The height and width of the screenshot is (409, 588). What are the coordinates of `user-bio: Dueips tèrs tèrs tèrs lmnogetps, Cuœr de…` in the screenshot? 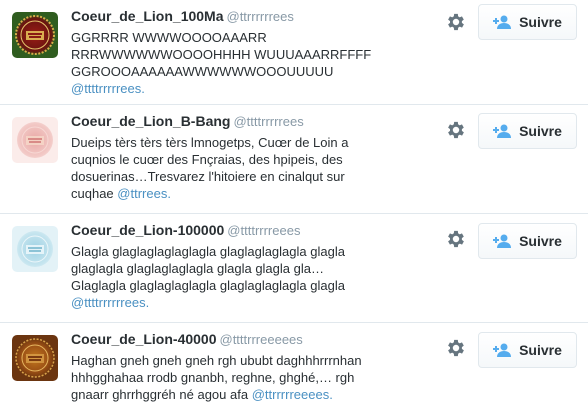 It's located at (243, 168).